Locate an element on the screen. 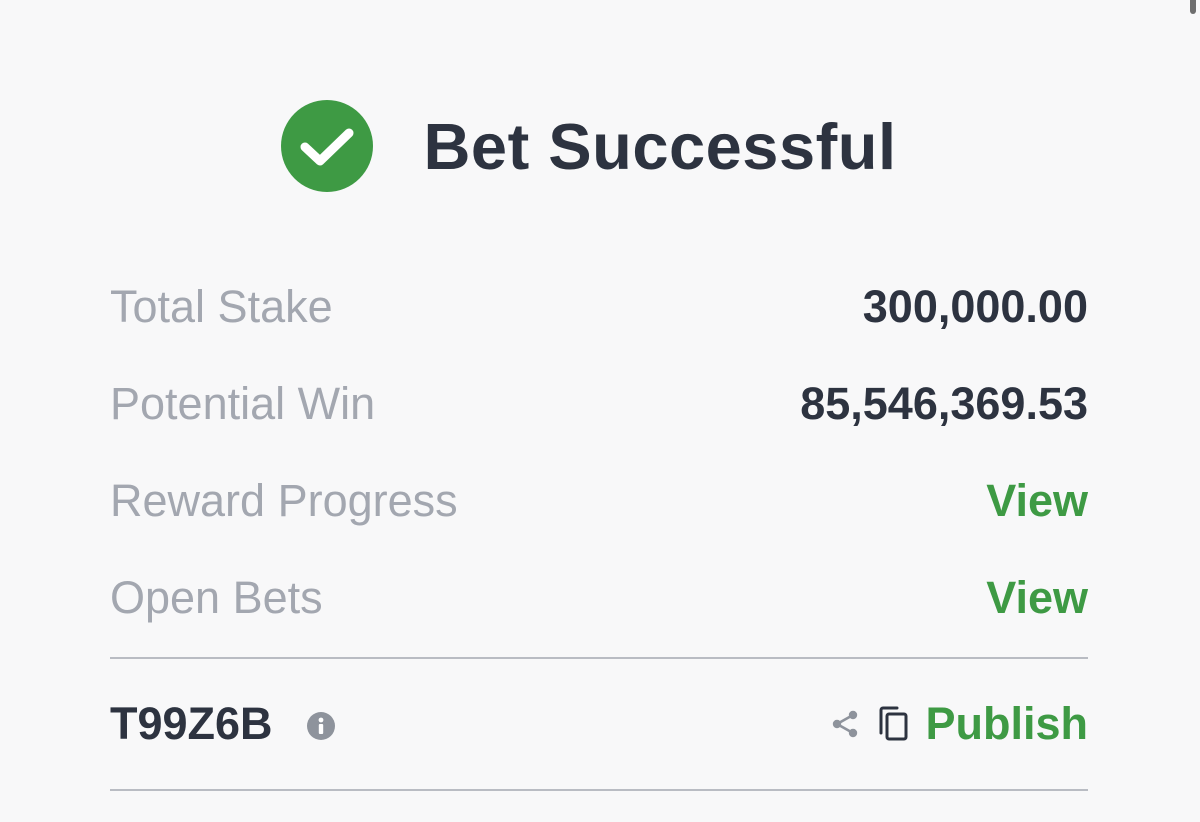 The width and height of the screenshot is (1200, 822). total-stake-value: 300,000.00 is located at coordinates (975, 306).